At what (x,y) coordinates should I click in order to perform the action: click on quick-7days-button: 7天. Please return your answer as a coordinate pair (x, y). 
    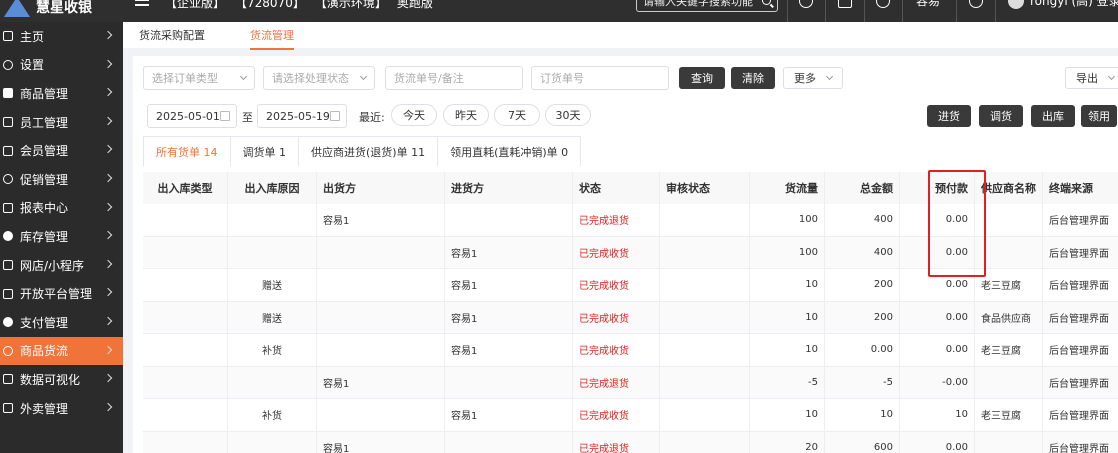
    Looking at the image, I should click on (517, 115).